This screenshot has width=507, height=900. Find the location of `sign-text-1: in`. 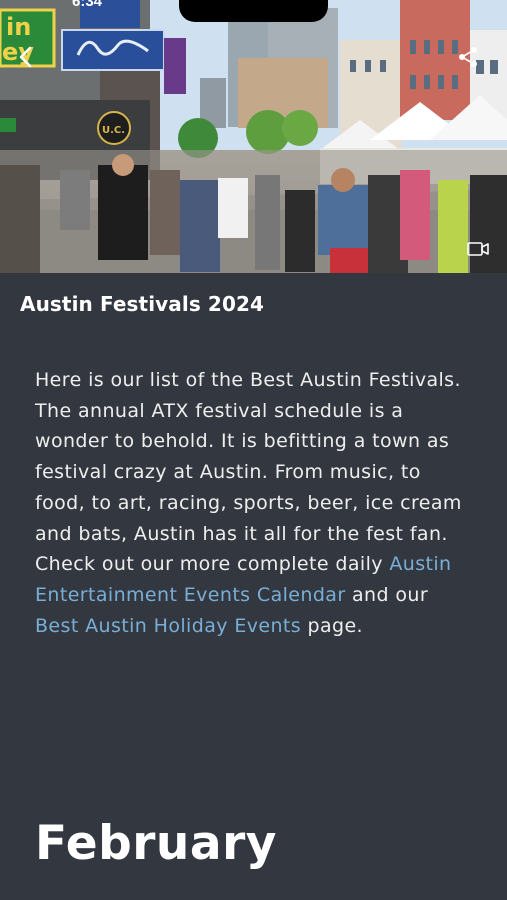

sign-text-1: in is located at coordinates (18, 27).